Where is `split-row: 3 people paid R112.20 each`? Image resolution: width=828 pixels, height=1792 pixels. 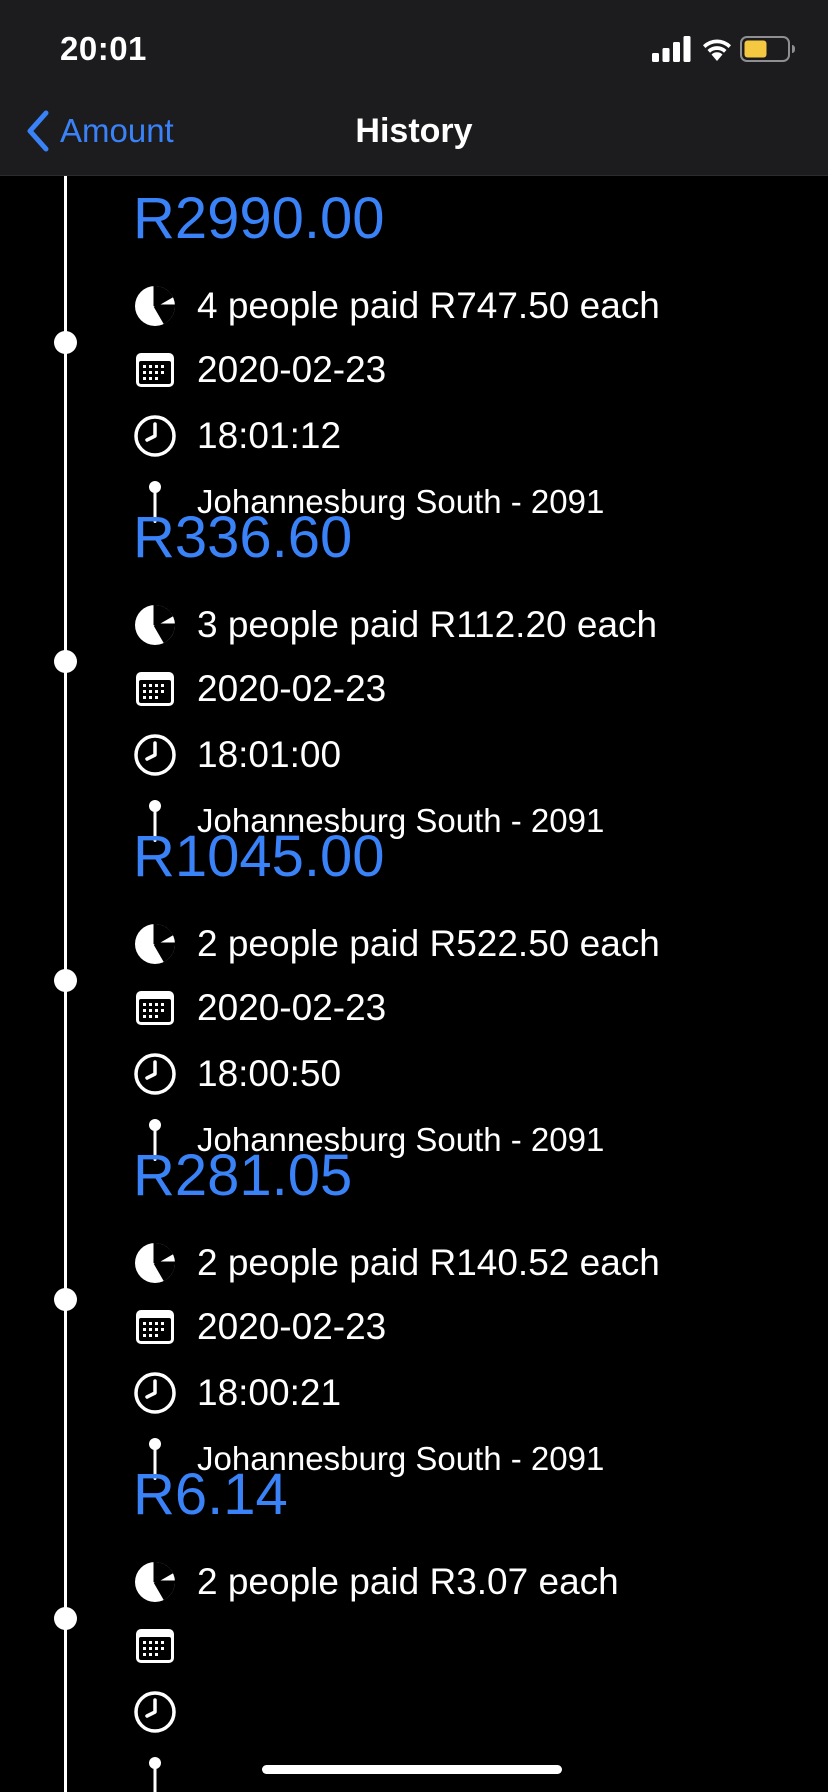
split-row: 3 people paid R112.20 each is located at coordinates (395, 625).